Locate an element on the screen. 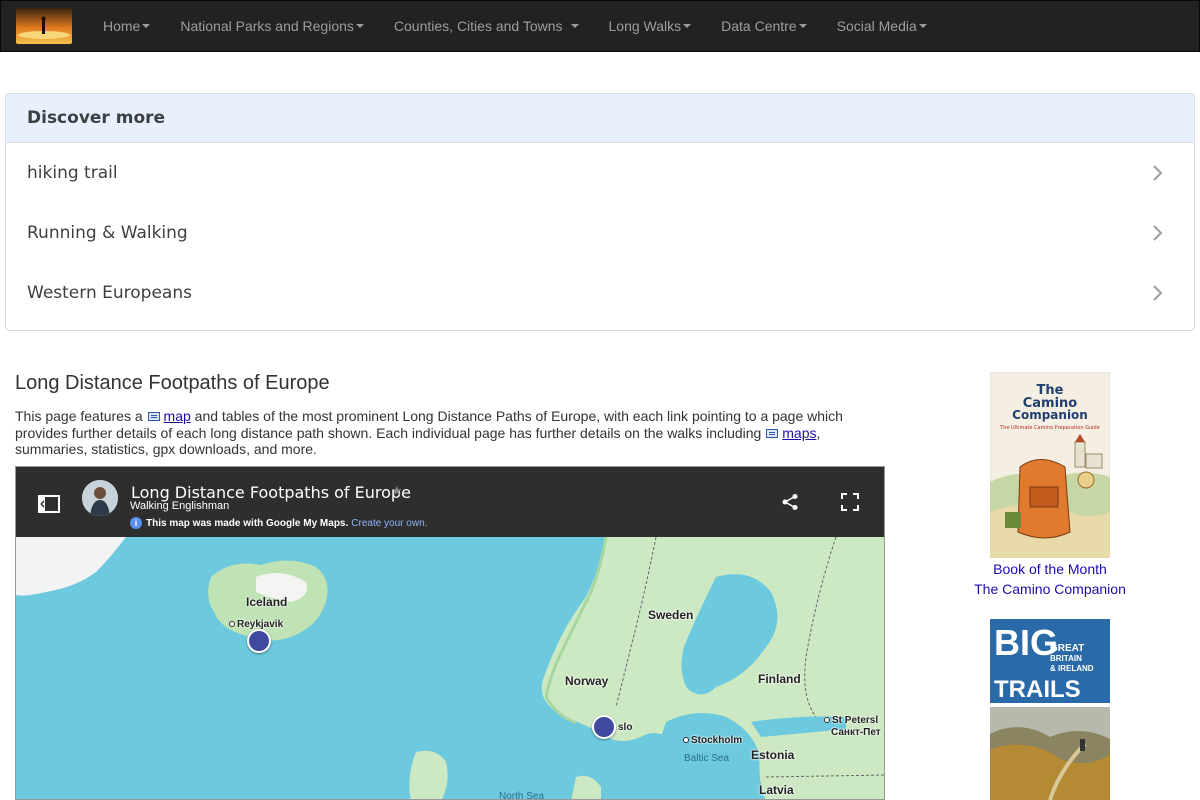  map-author: Walking Englishman is located at coordinates (180, 506).